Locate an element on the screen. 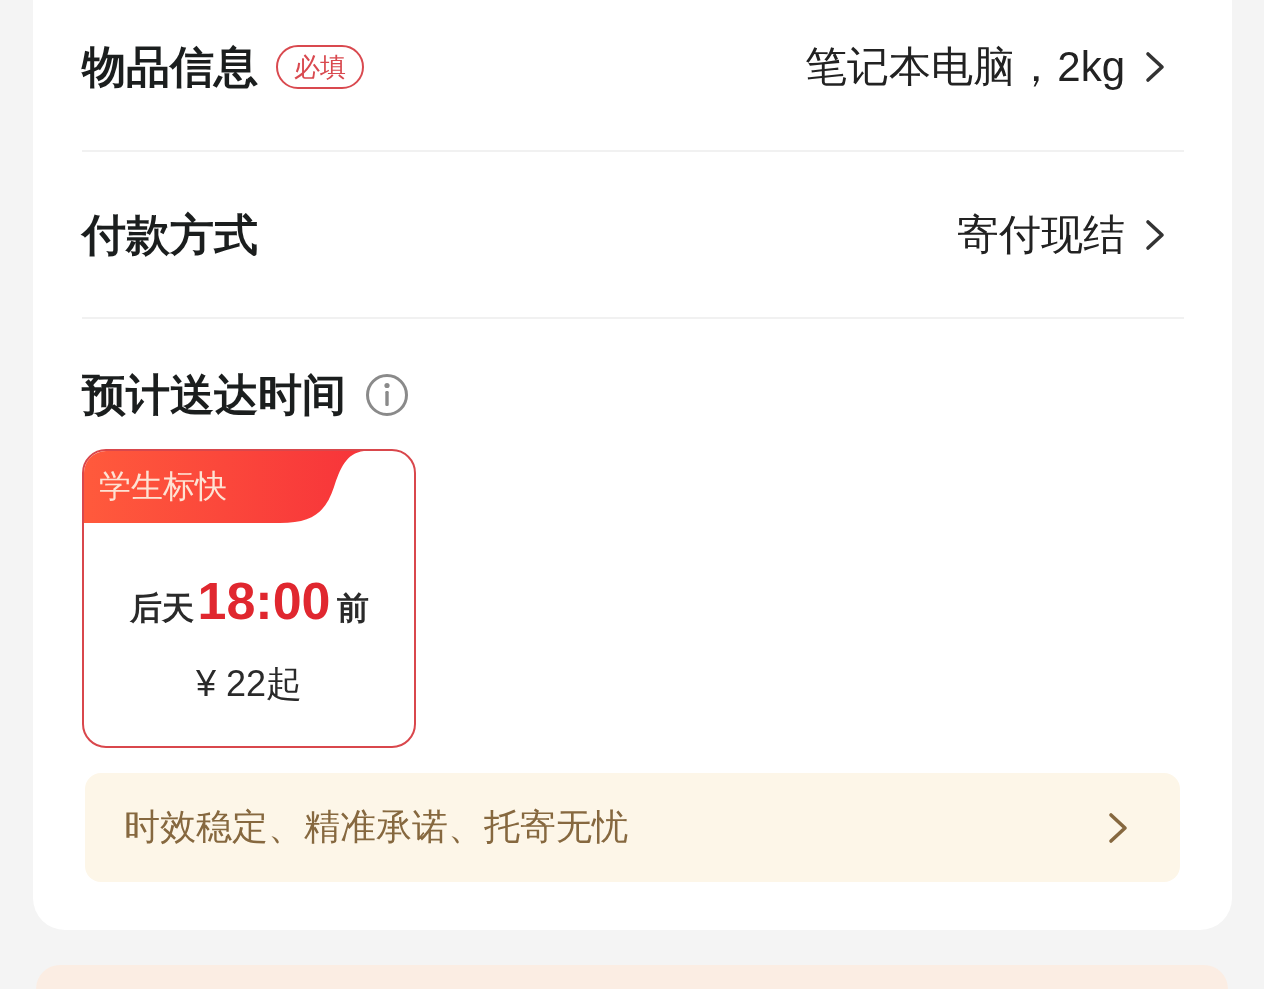 This screenshot has height=989, width=1264. field-value: 寄付现结 is located at coordinates (1041, 234).